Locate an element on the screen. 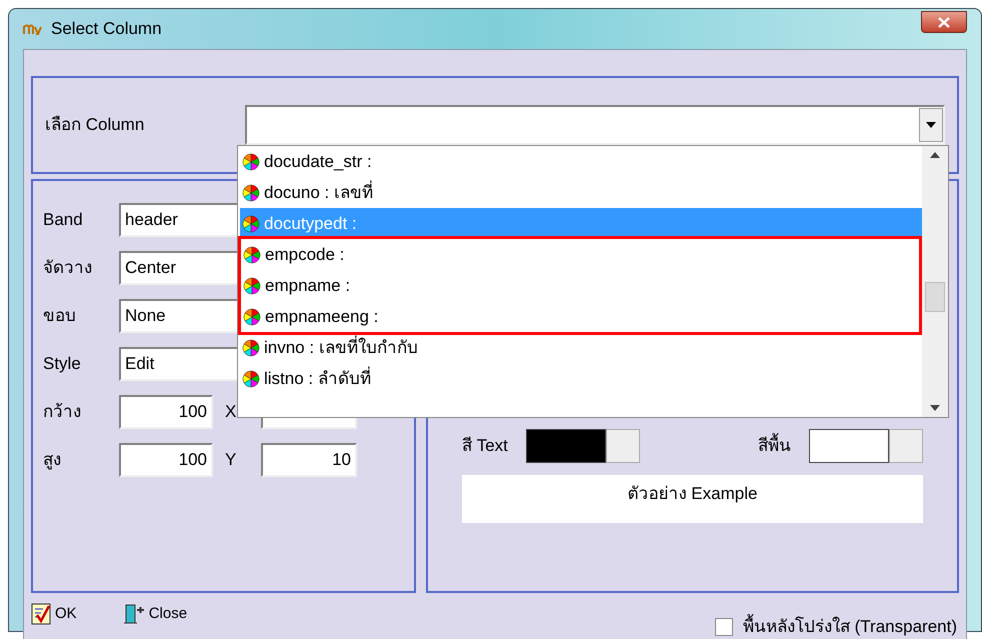 This screenshot has height=639, width=982. preview-text: ตัวอย่าง Example is located at coordinates (692, 499).